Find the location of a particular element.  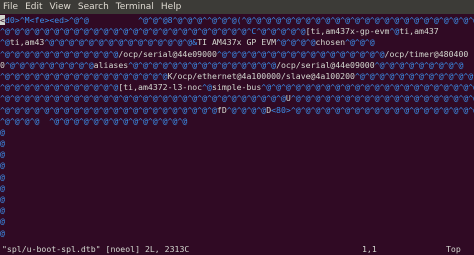

buffer-text: [ti,am437x-gp-evm is located at coordinates (347, 31).